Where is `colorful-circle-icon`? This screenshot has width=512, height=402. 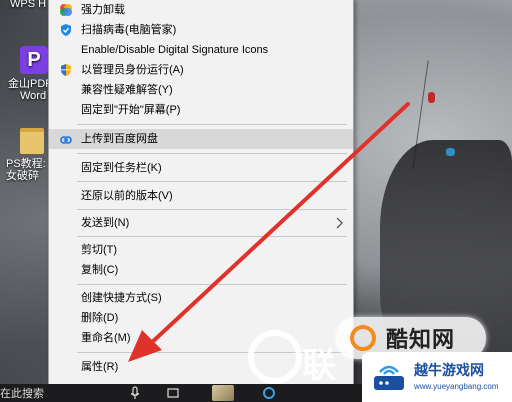
colorful-circle-icon is located at coordinates (66, 10).